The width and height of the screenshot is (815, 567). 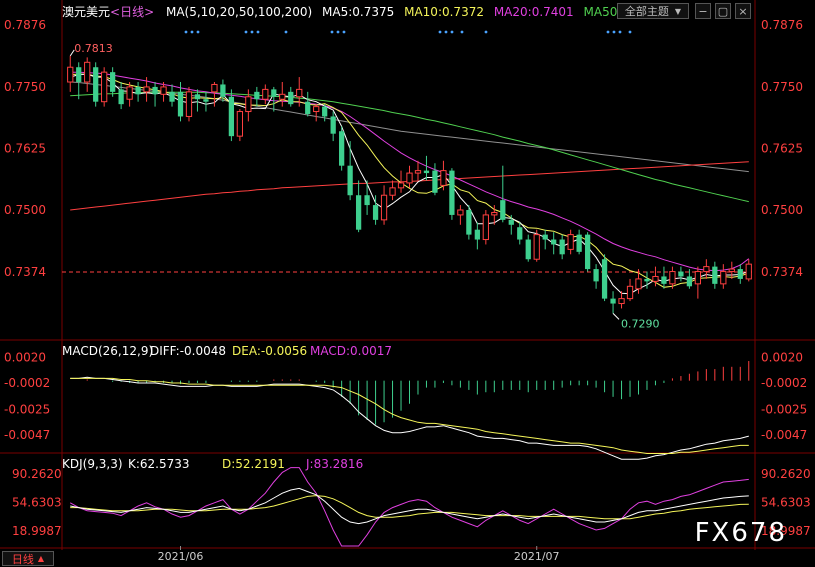 What do you see at coordinates (25, 210) in the screenshot?
I see `price-tick-left: 0.7500` at bounding box center [25, 210].